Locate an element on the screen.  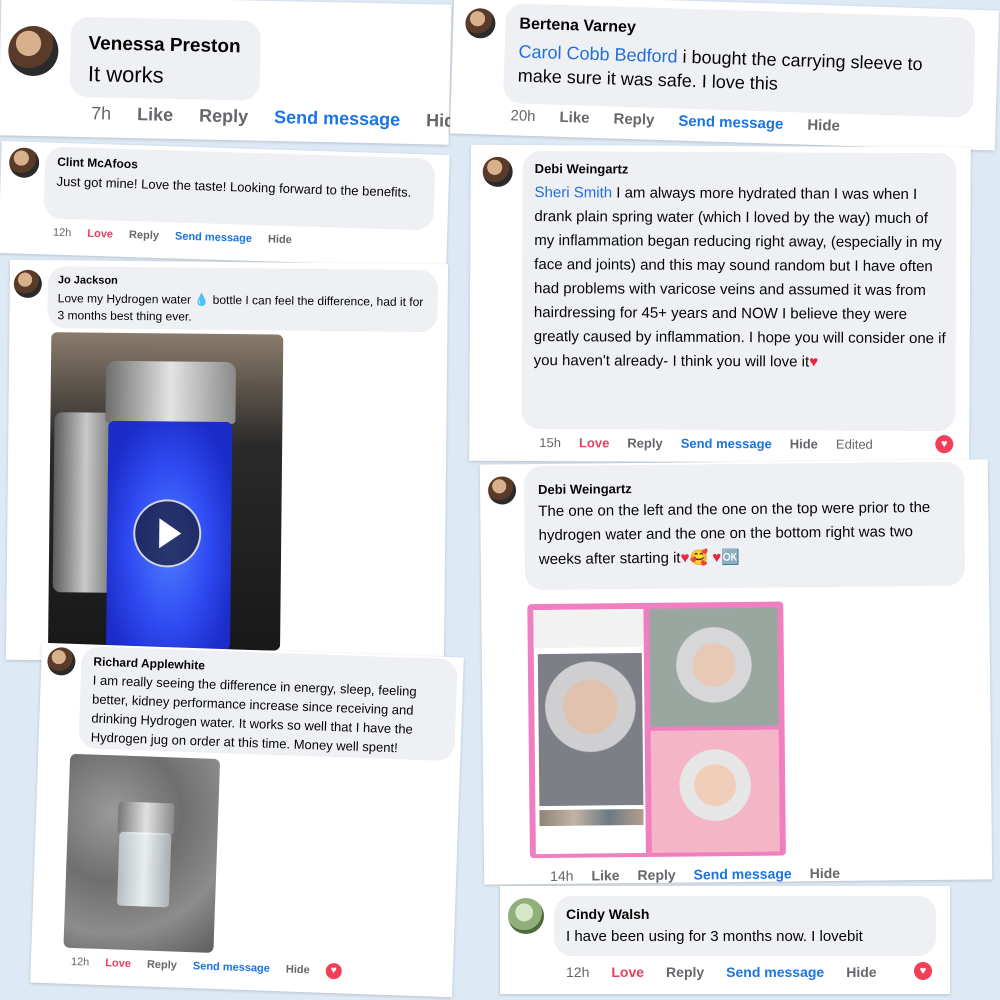
play-button is located at coordinates (167, 533).